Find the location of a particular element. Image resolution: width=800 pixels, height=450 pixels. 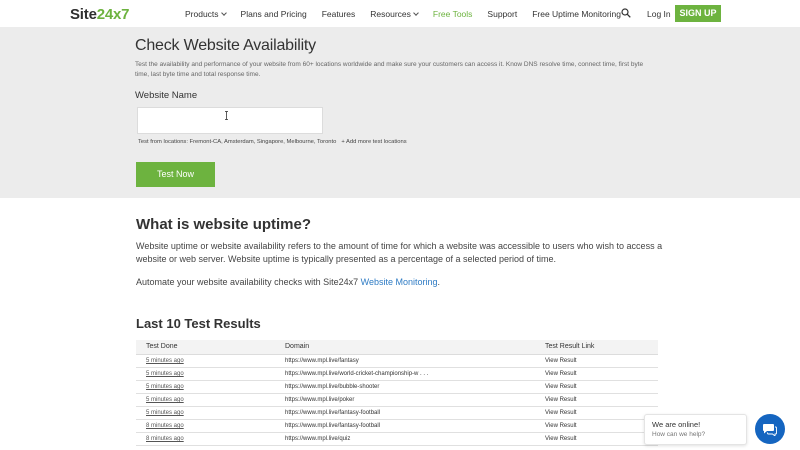

nav-resources: Resources is located at coordinates (394, 14).